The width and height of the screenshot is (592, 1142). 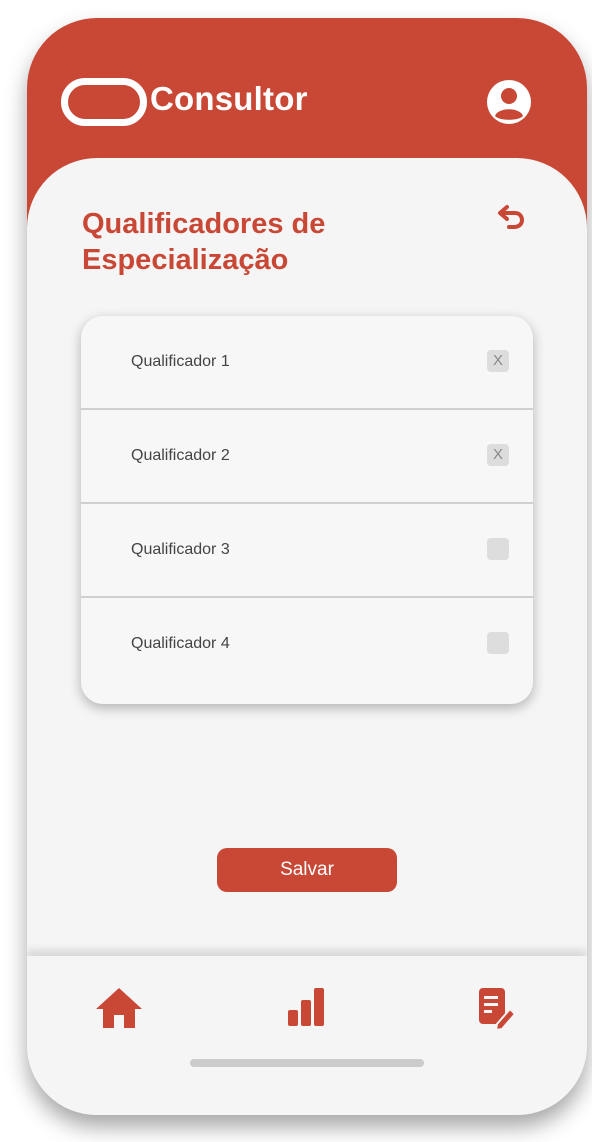 I want to click on qualifier-label: Qualificador 4, so click(x=180, y=643).